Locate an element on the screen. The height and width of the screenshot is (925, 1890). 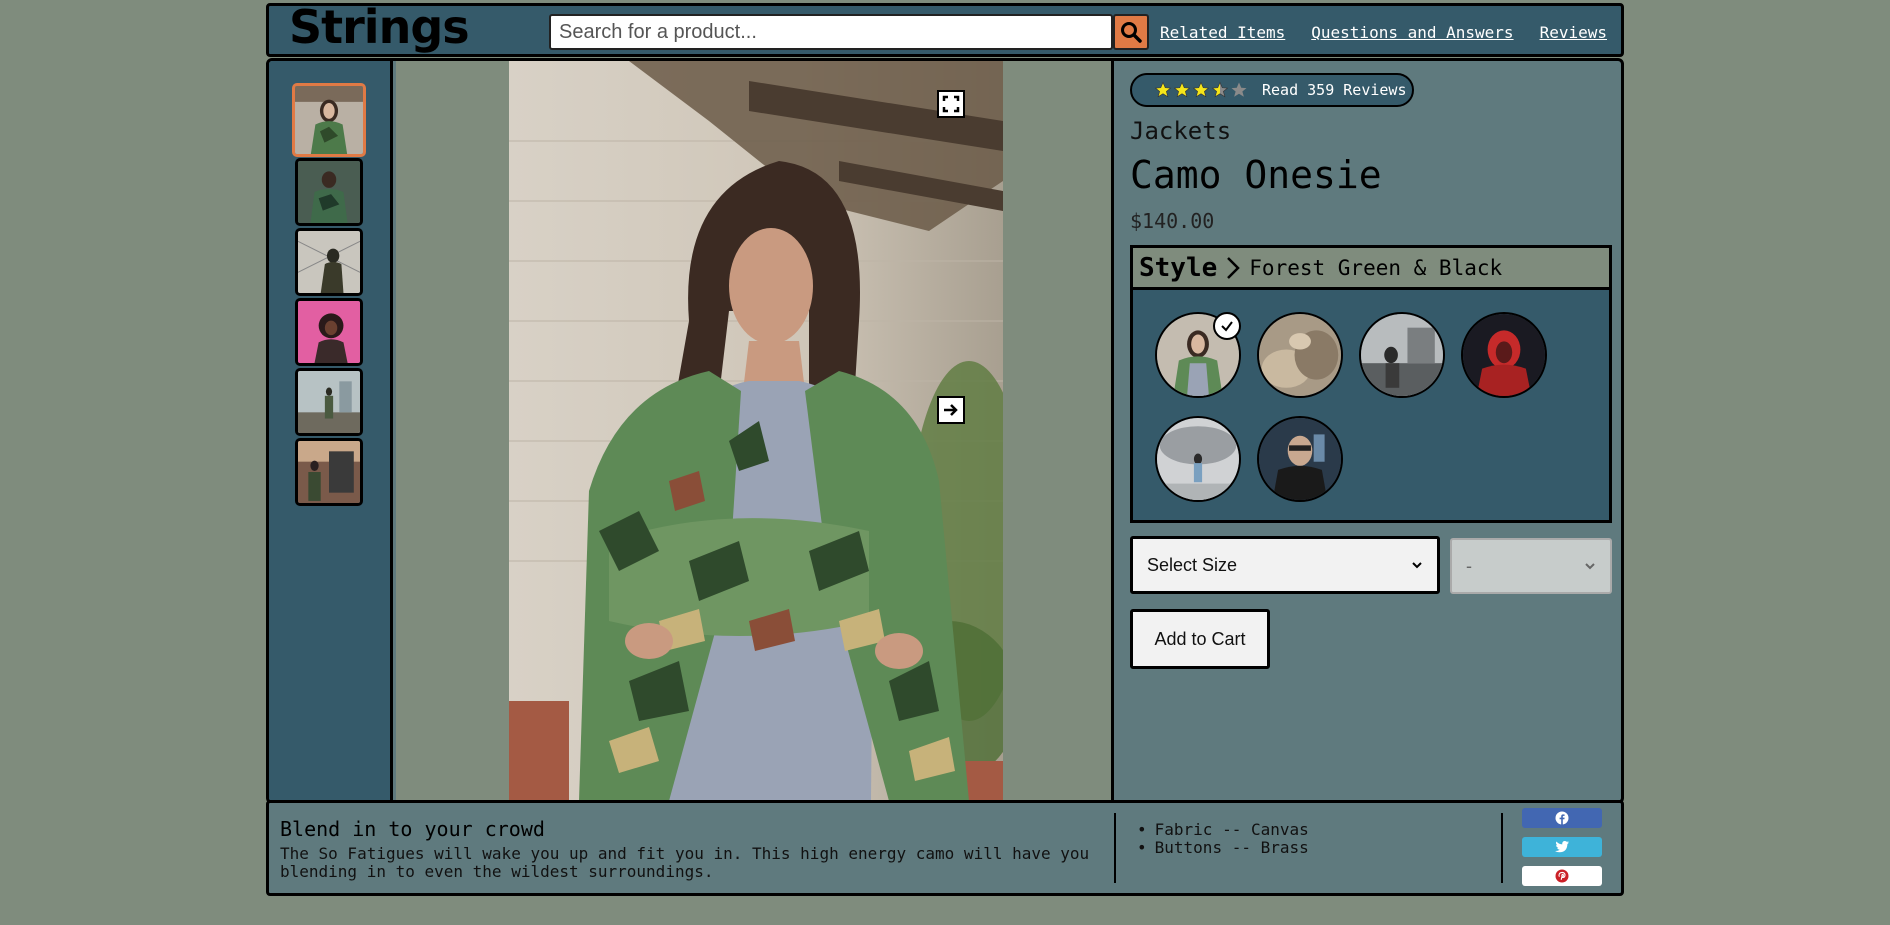
product-category: Jackets is located at coordinates (1181, 131).